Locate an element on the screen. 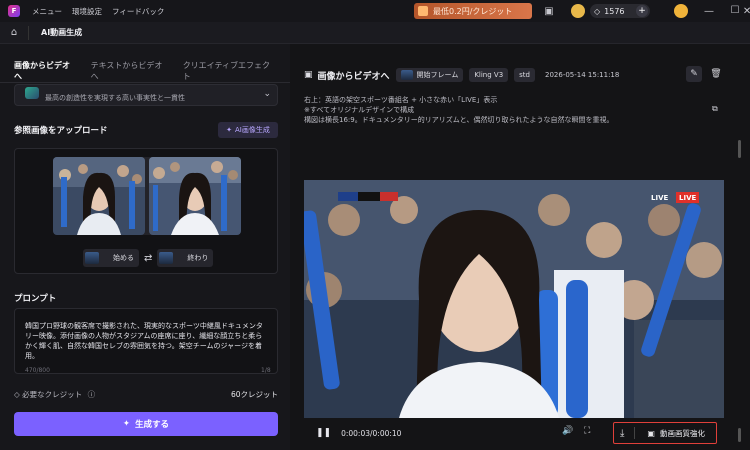 Image resolution: width=750 pixels, height=450 pixels. model-description: 最高の創造性を実現する高い事実性と一貫性 is located at coordinates (115, 98).